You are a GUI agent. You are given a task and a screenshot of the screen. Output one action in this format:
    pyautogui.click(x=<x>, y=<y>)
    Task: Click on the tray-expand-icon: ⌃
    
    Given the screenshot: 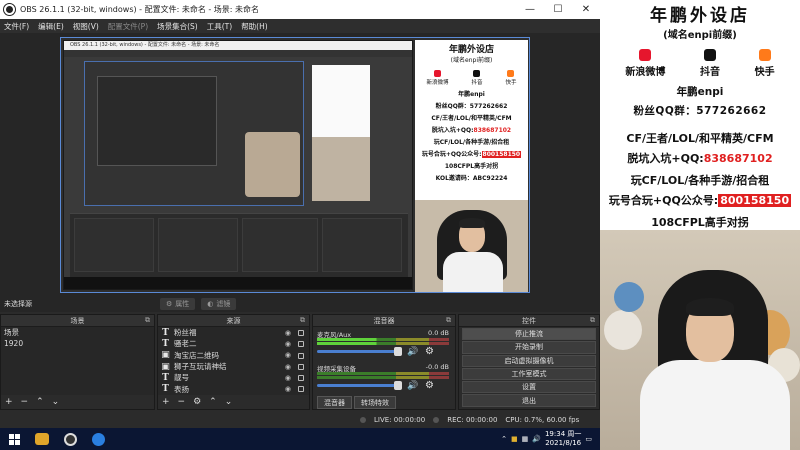 What is the action you would take?
    pyautogui.click(x=504, y=439)
    